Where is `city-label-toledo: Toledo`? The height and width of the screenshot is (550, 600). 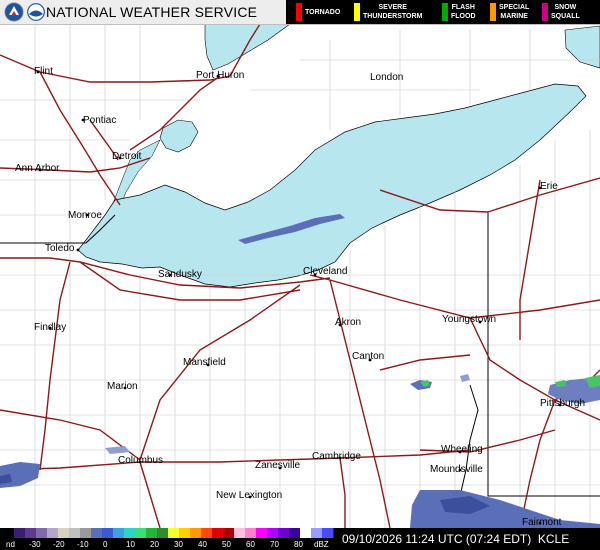
city-label-toledo: Toledo is located at coordinates (60, 248).